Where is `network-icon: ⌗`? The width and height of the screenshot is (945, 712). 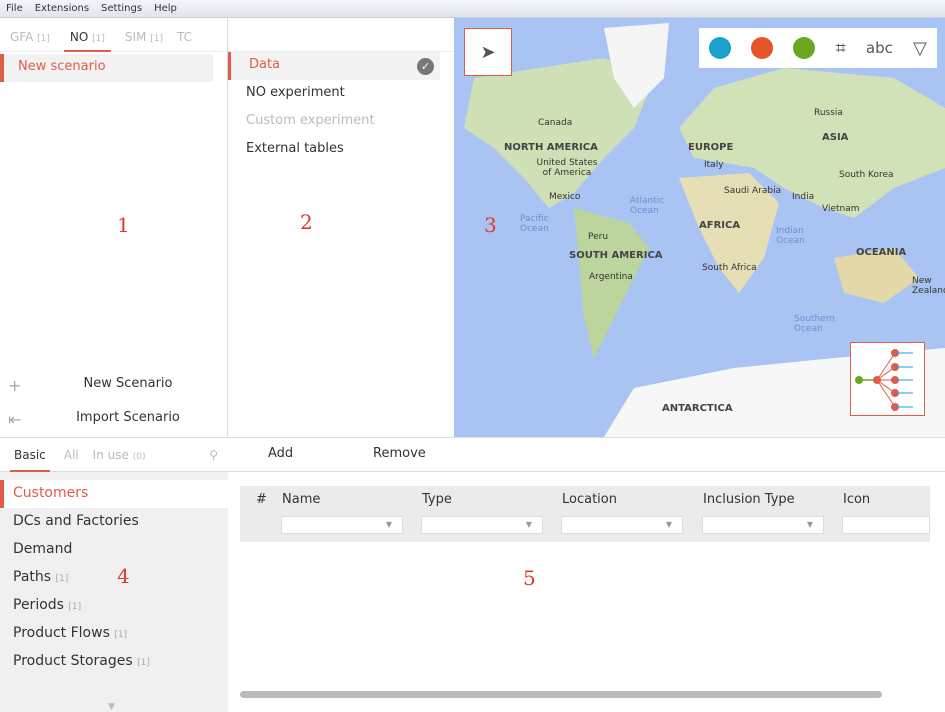 network-icon: ⌗ is located at coordinates (841, 48).